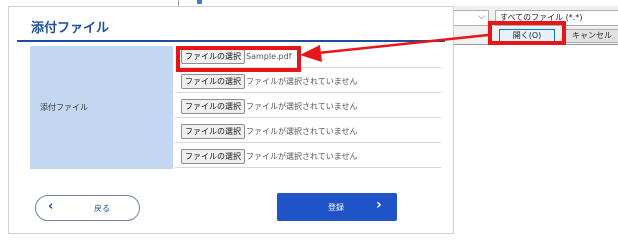  I want to click on page-title: 添付ファイル, so click(70, 28).